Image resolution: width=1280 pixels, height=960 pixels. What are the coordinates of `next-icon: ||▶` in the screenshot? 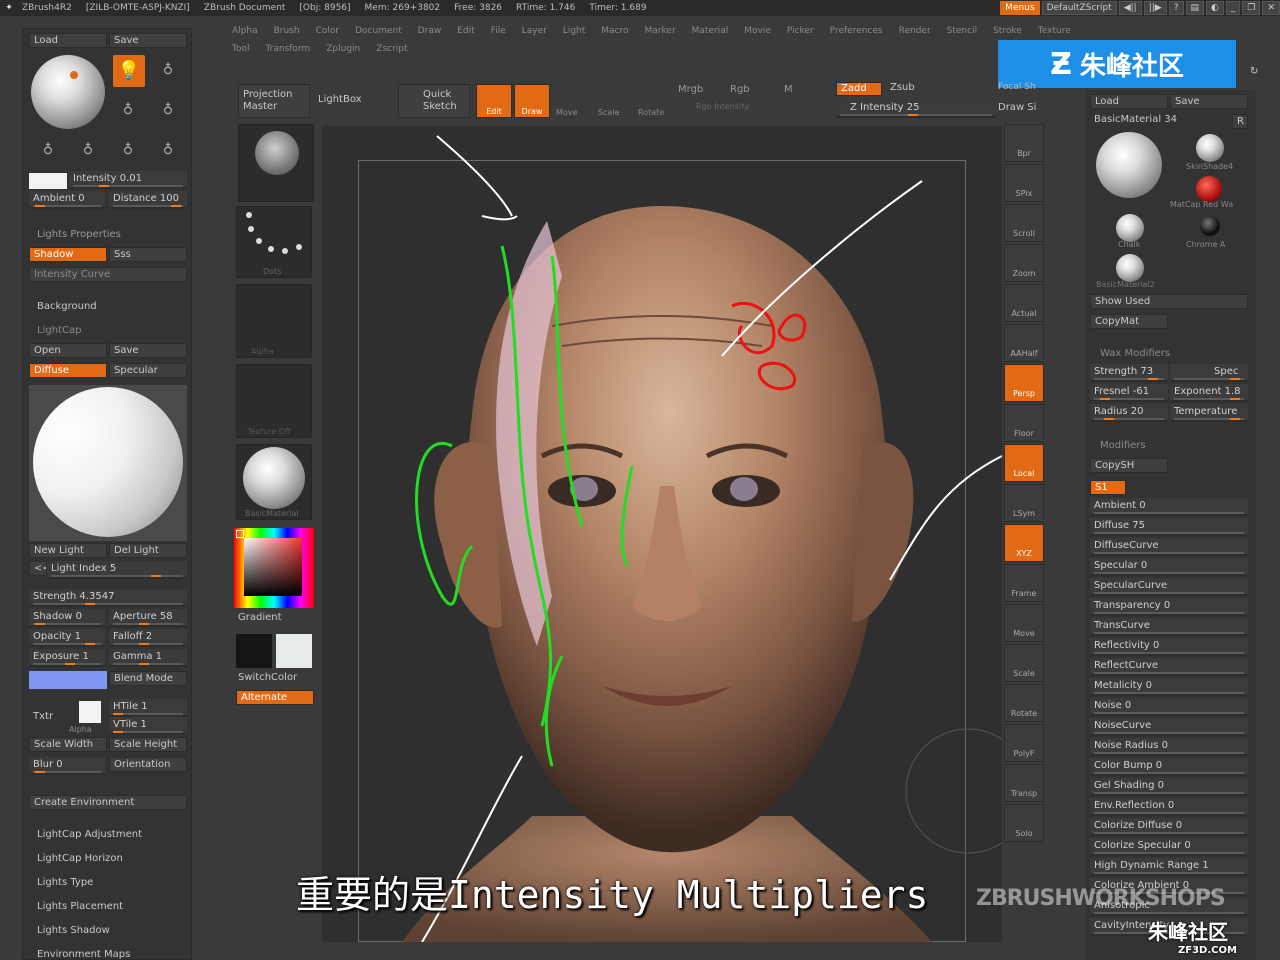 It's located at (1155, 8).